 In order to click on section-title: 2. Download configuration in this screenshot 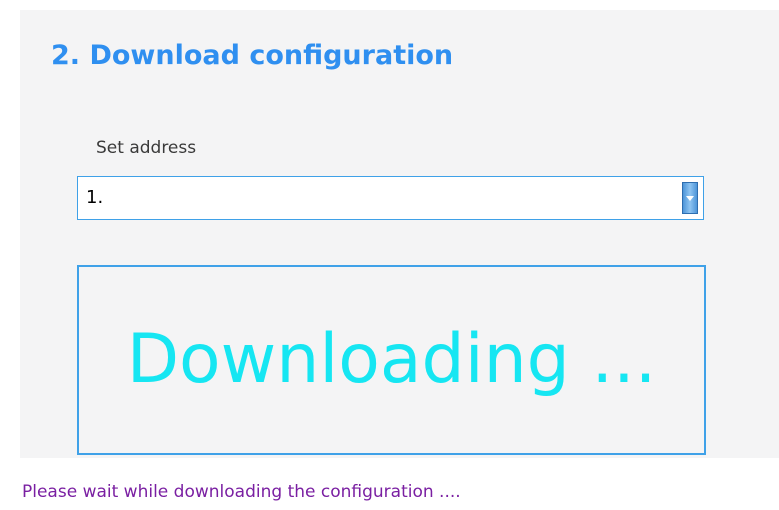, I will do `click(252, 55)`.